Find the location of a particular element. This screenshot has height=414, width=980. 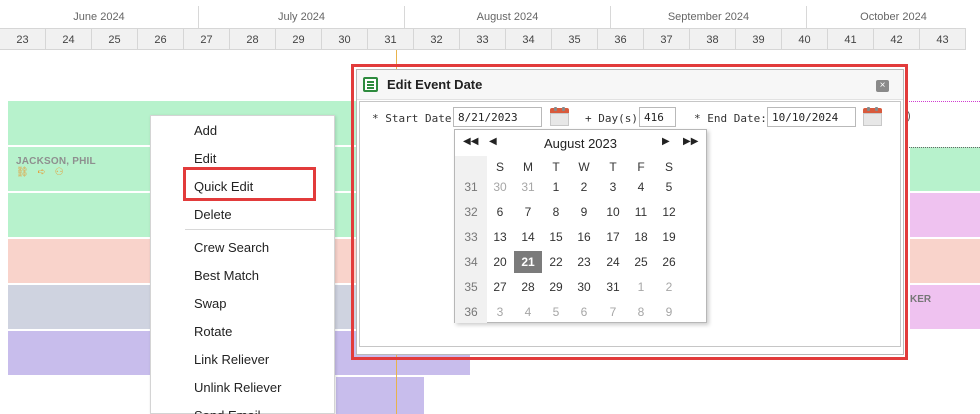

week-cell: 31 is located at coordinates (391, 39).